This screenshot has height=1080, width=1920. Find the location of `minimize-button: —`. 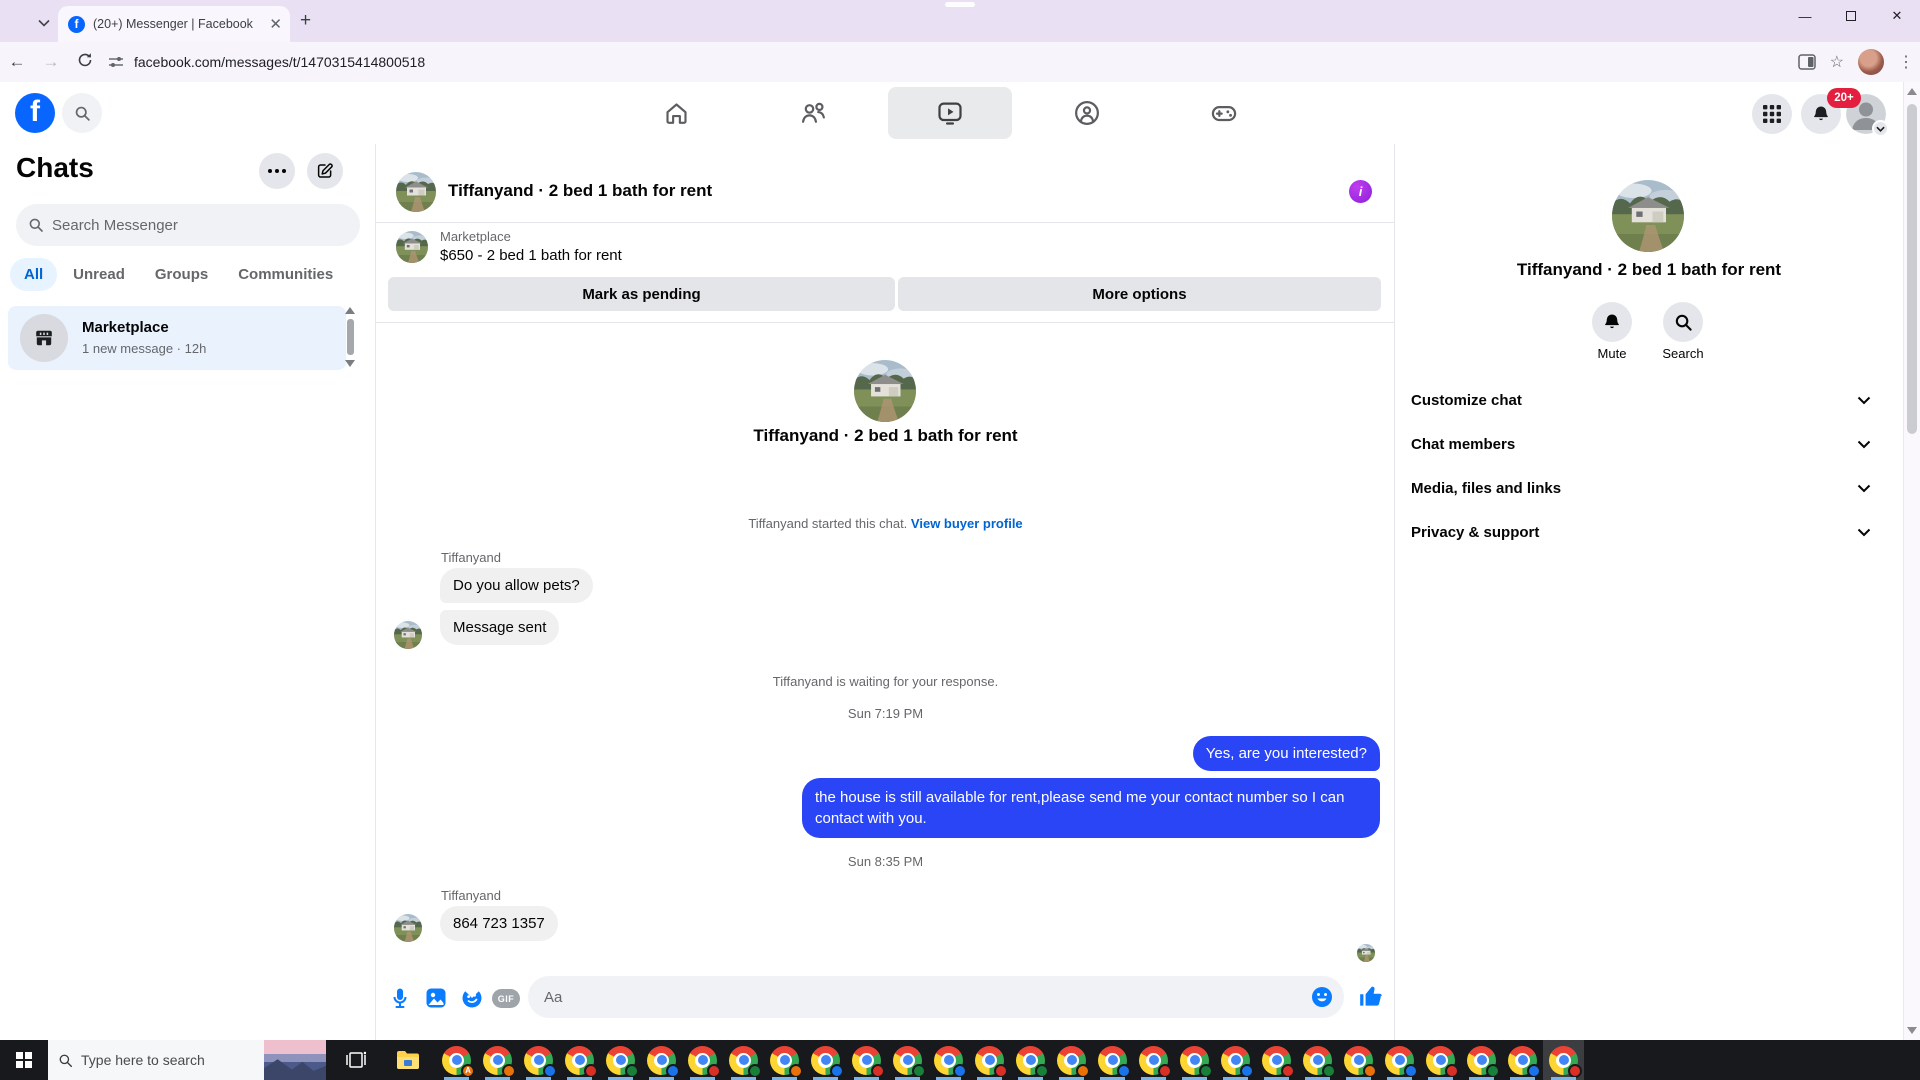

minimize-button: — is located at coordinates (1805, 16).